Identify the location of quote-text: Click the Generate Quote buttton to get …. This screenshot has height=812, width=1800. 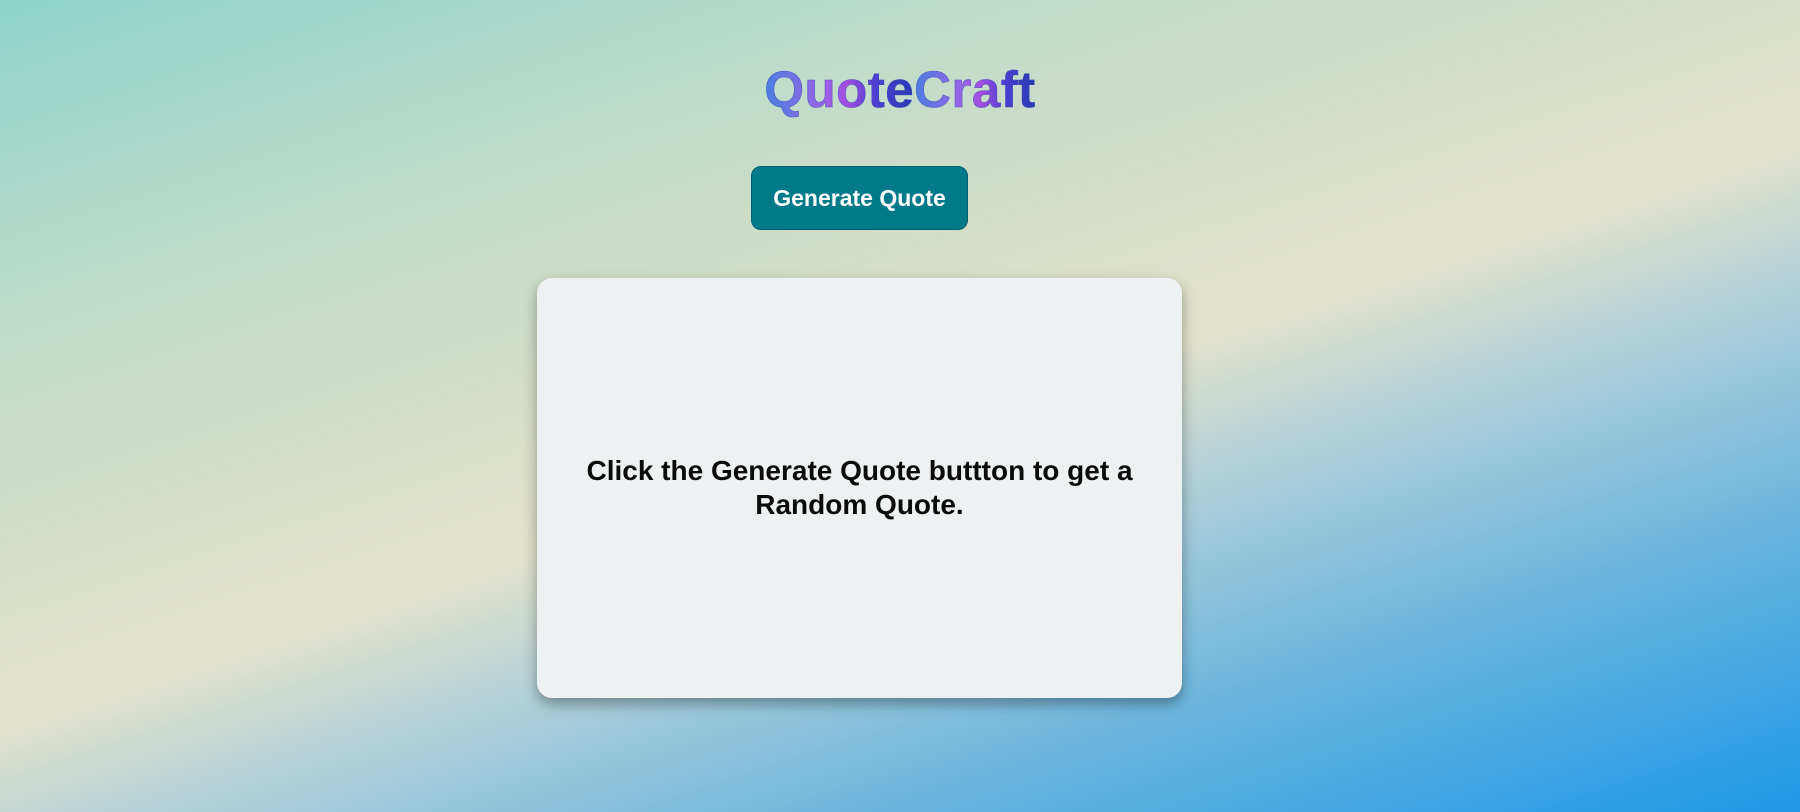
(859, 487).